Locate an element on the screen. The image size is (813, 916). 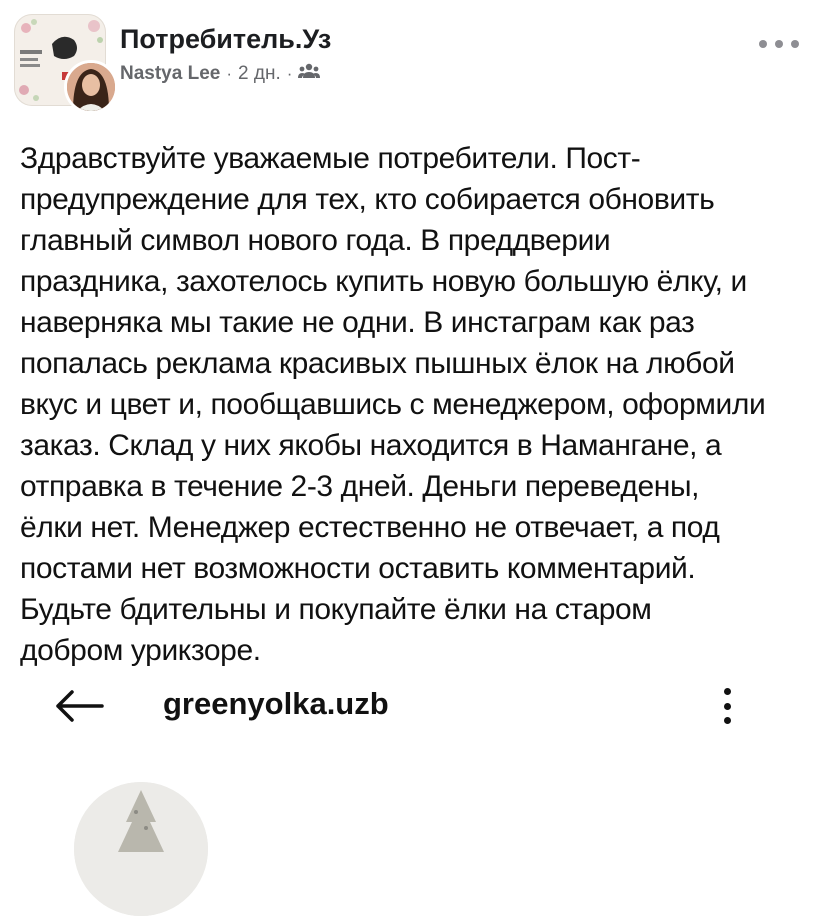
post-time: 2 дн. is located at coordinates (259, 74).